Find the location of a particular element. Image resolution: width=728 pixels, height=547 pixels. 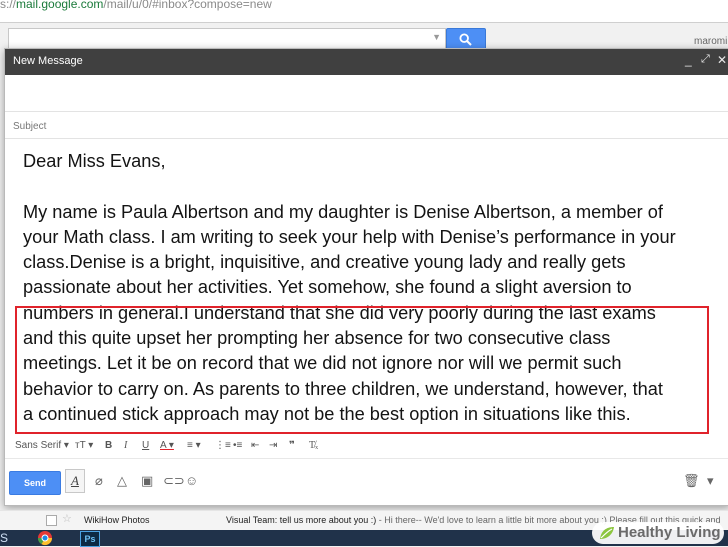

photoshop-icon: Ps is located at coordinates (90, 539).